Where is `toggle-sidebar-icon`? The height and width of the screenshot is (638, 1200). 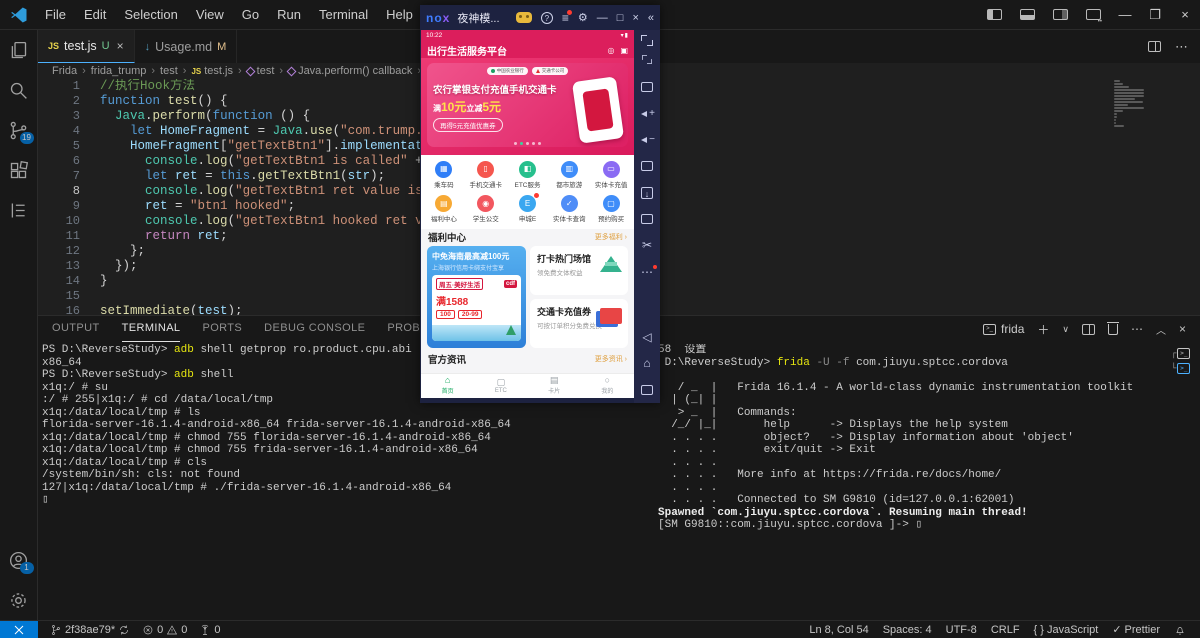
toggle-sidebar-icon is located at coordinates (994, 14).